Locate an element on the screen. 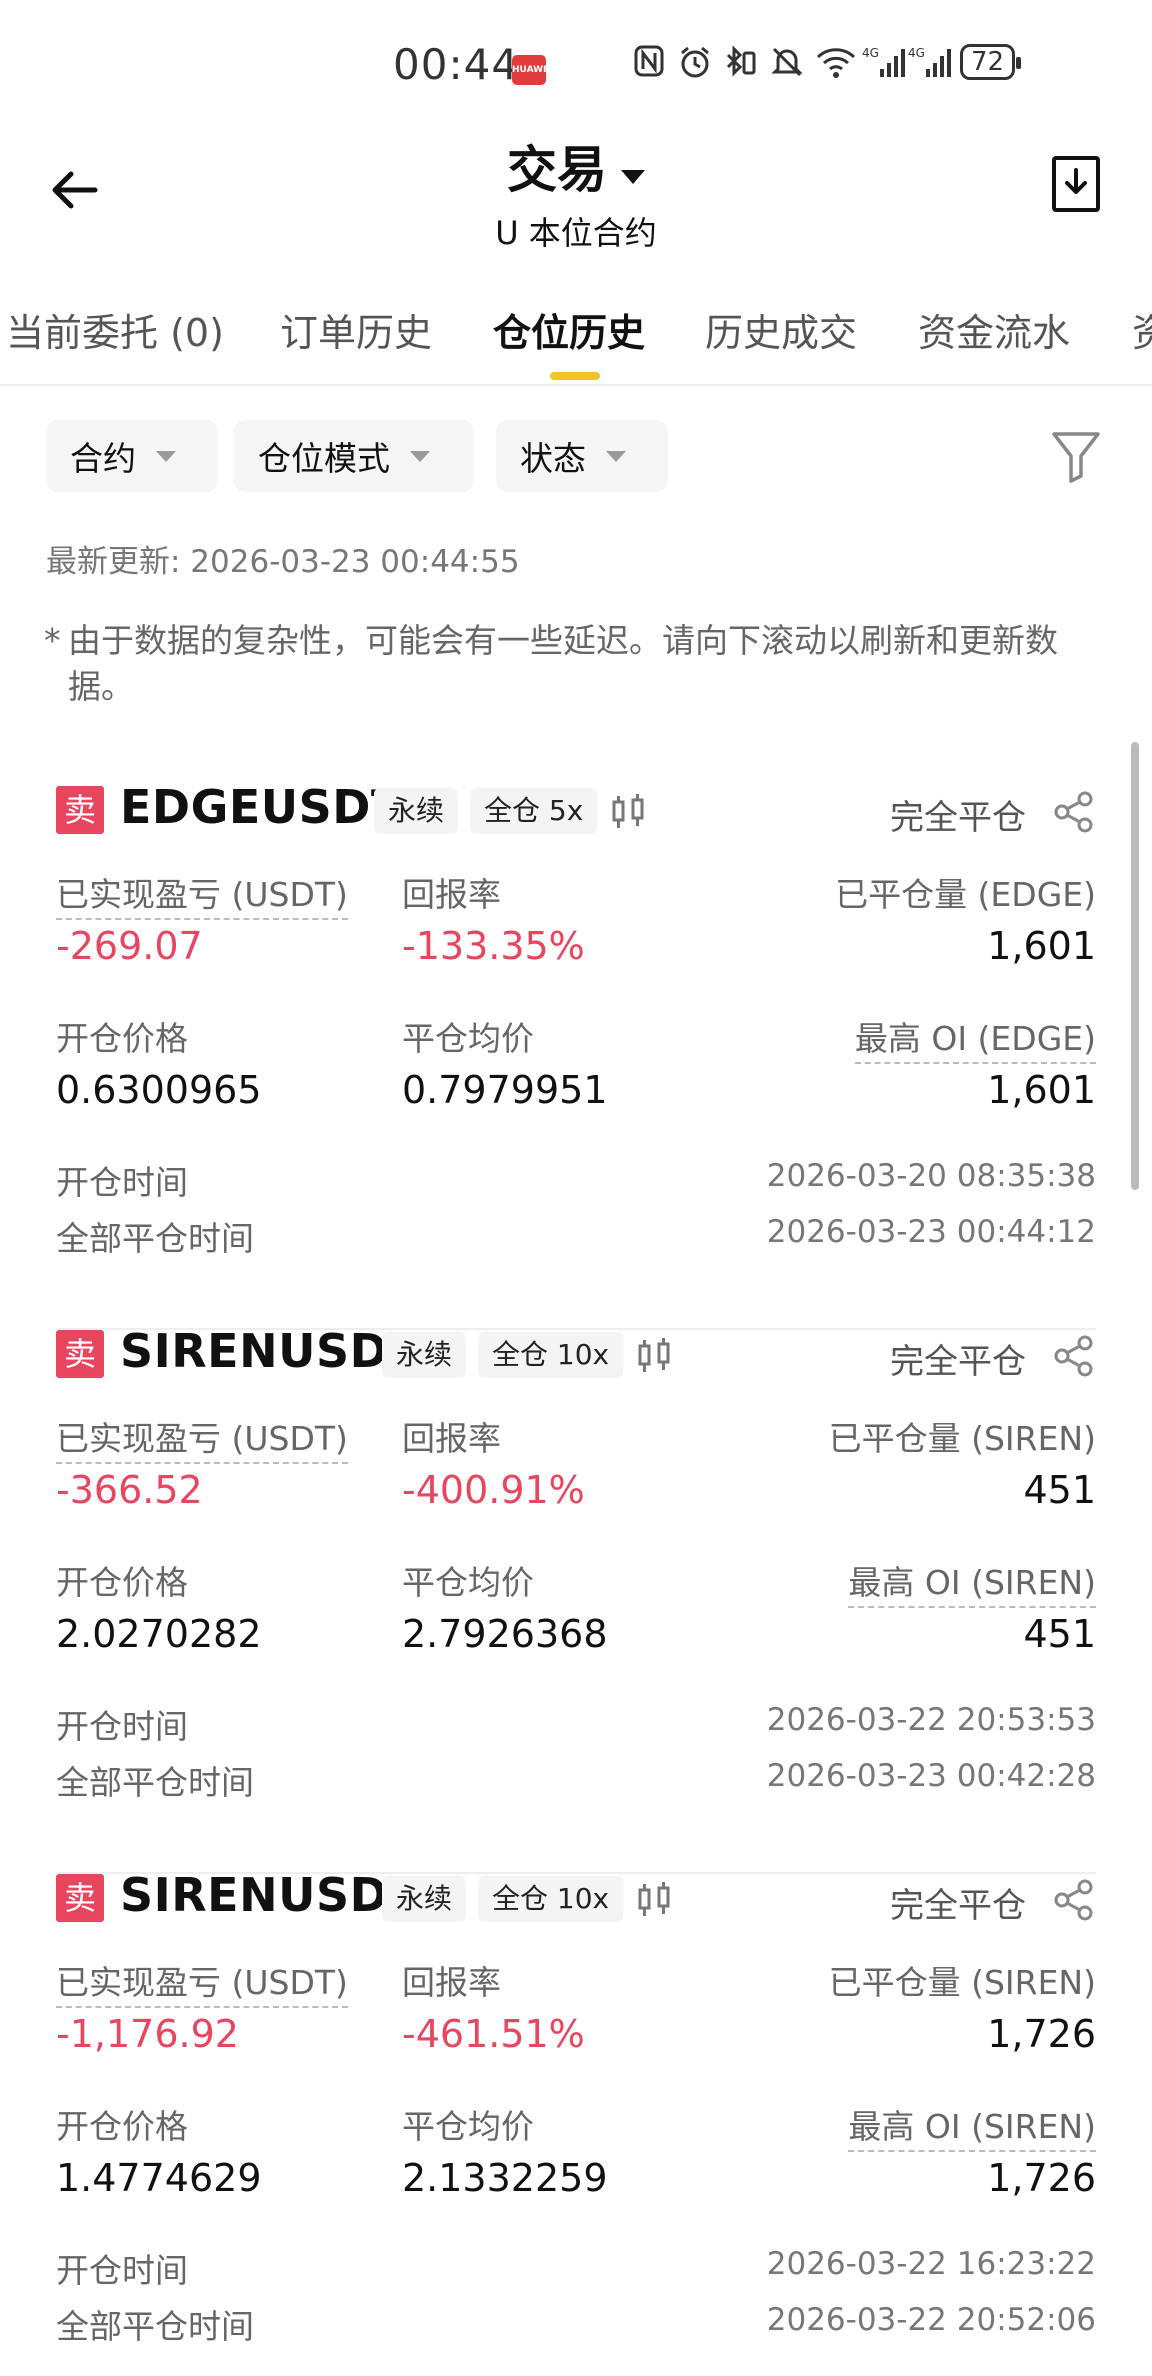 The width and height of the screenshot is (1152, 2376). app-header: 交易 U 本位合约 is located at coordinates (576, 190).